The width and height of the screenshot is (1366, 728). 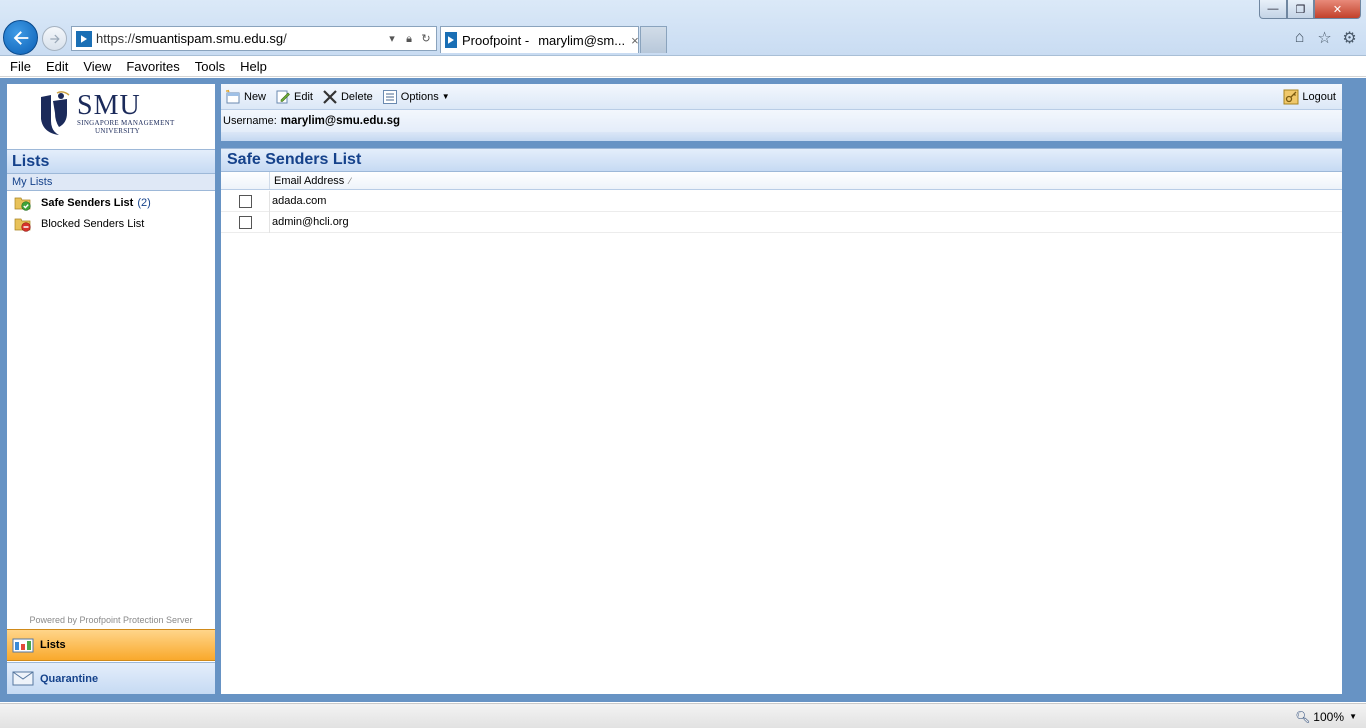 What do you see at coordinates (310, 180) in the screenshot?
I see `column-header-email: Email Address ⁄` at bounding box center [310, 180].